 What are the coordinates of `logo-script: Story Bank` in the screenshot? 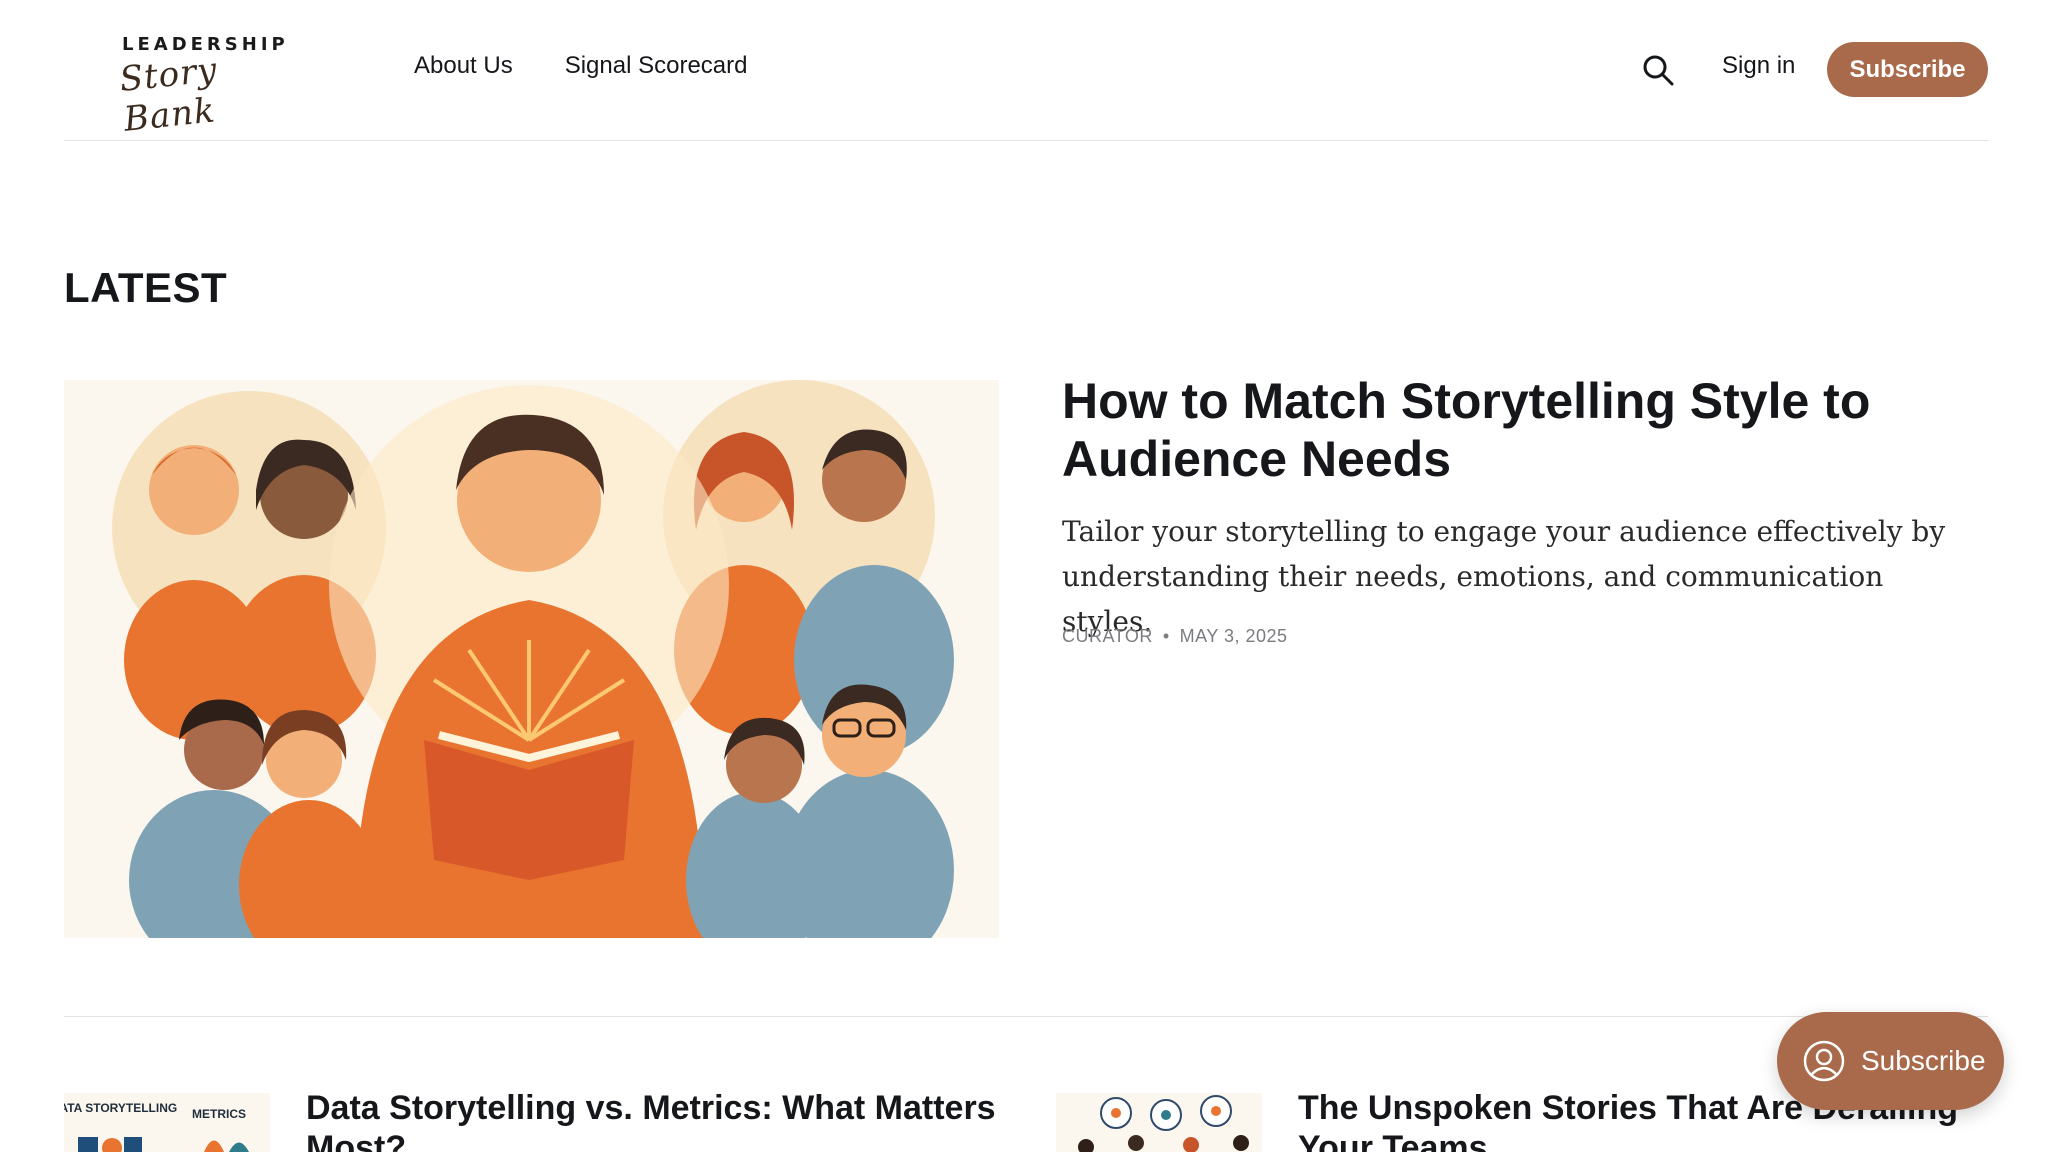 It's located at (168, 94).